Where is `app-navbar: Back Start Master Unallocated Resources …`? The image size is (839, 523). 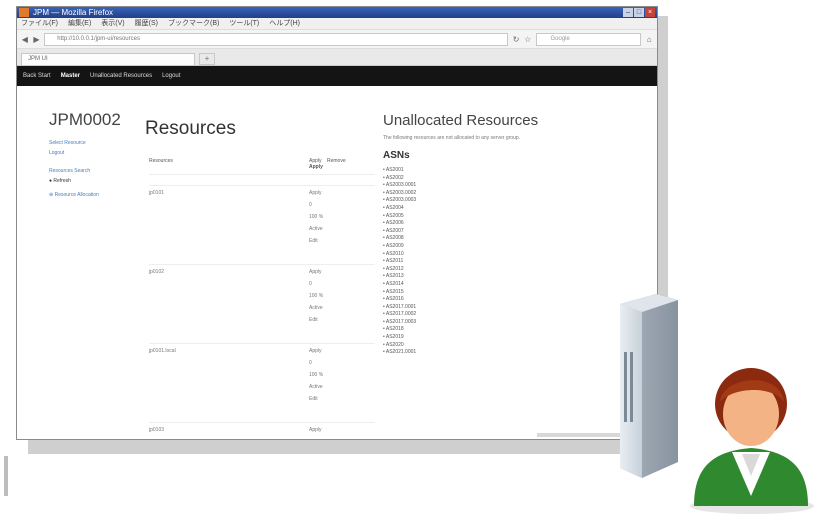 app-navbar: Back Start Master Unallocated Resources … is located at coordinates (337, 76).